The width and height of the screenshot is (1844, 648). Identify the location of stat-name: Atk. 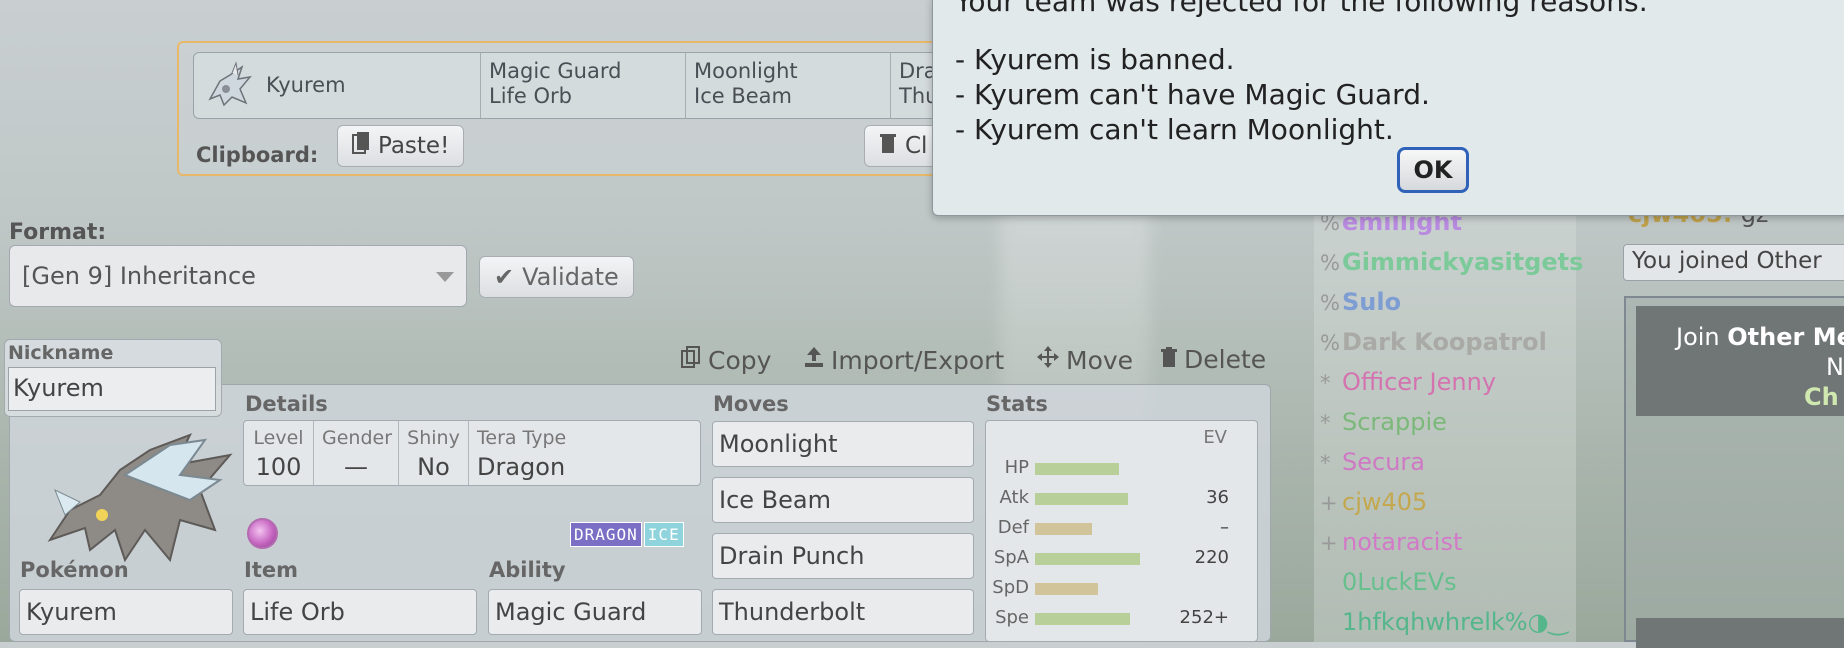
(1014, 497).